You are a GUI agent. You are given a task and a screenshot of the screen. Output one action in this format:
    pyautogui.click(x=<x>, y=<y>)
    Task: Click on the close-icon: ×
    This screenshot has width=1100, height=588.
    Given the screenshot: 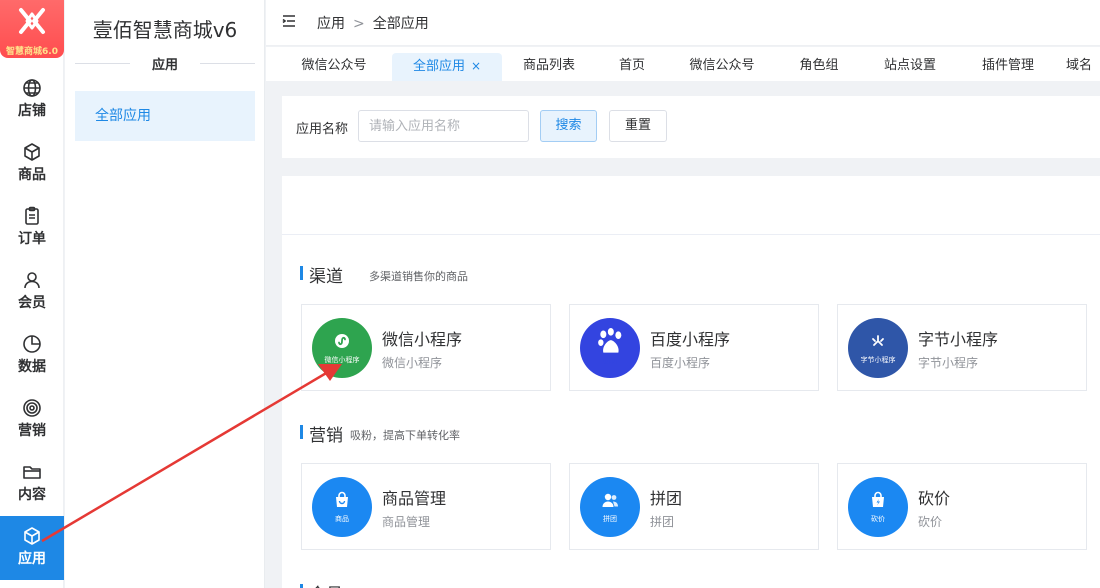 What is the action you would take?
    pyautogui.click(x=476, y=66)
    